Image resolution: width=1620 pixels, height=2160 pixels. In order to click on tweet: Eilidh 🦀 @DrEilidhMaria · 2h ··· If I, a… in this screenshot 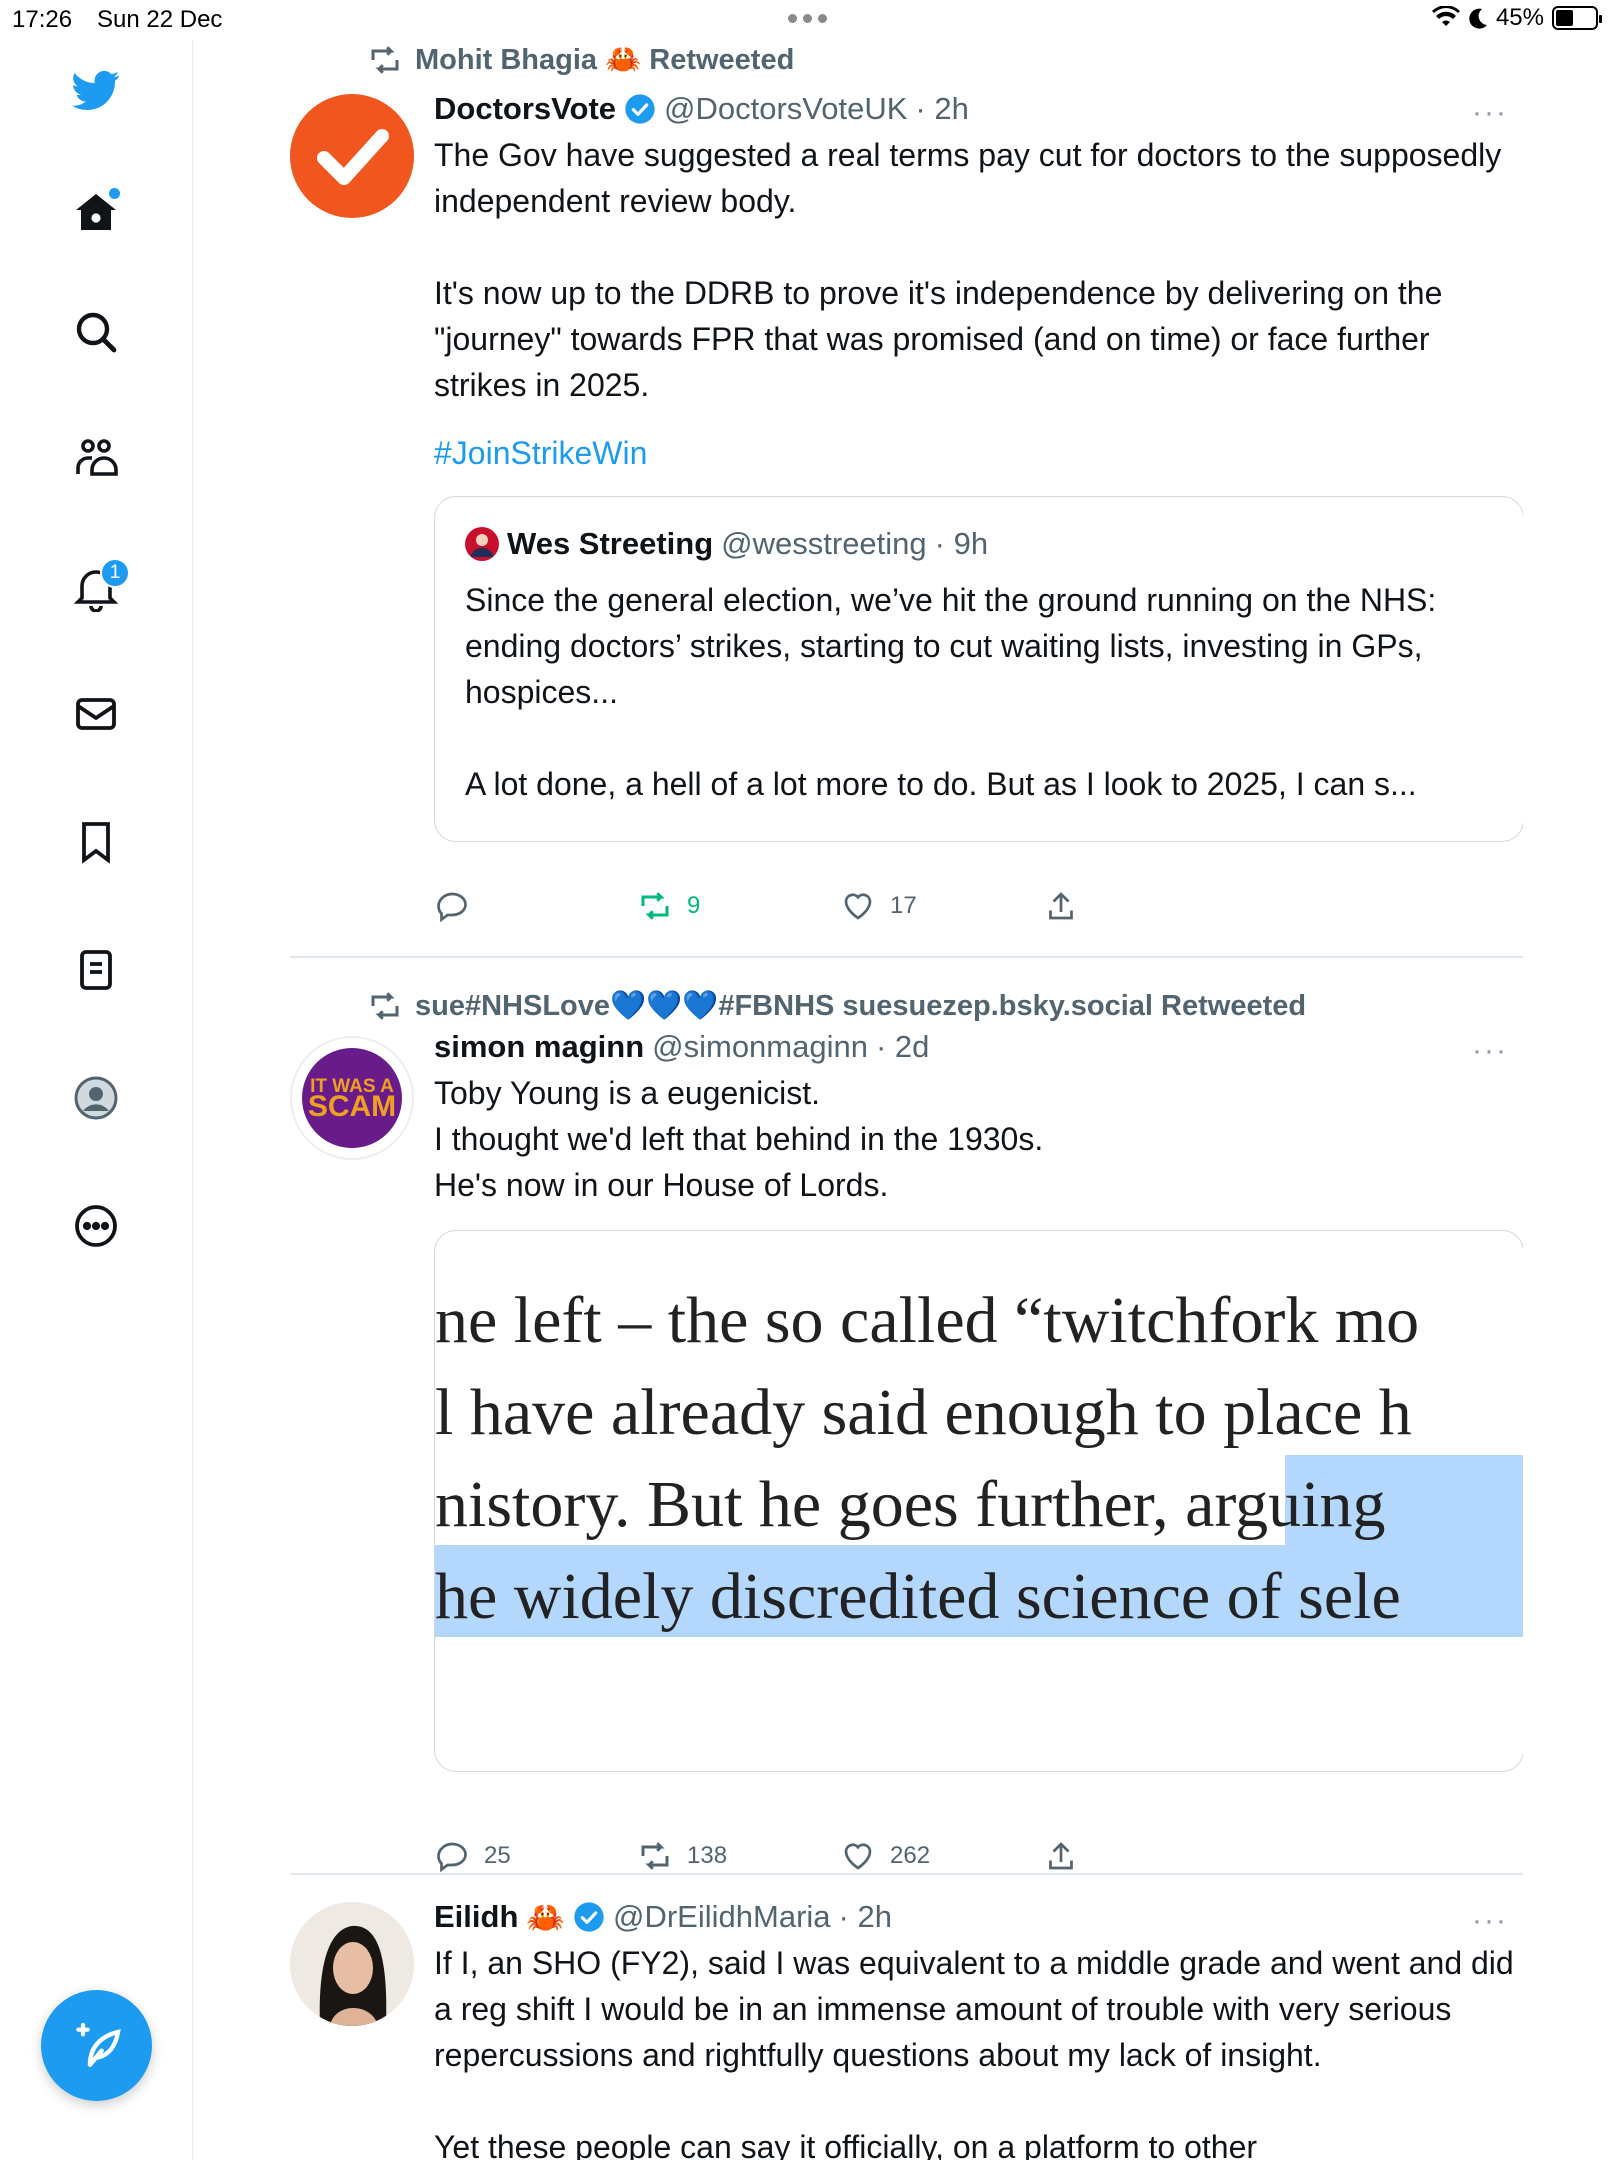, I will do `click(906, 2028)`.